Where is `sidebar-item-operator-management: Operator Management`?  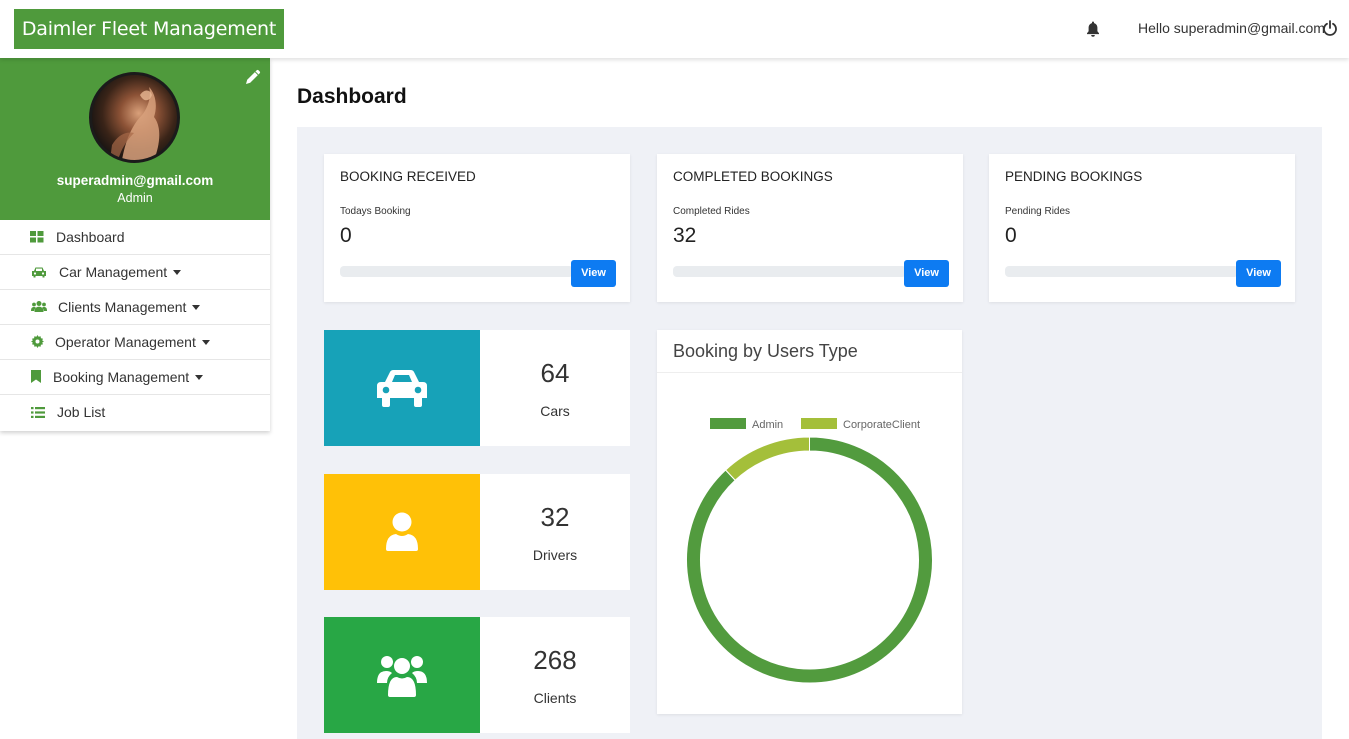
sidebar-item-operator-management: Operator Management is located at coordinates (135, 342).